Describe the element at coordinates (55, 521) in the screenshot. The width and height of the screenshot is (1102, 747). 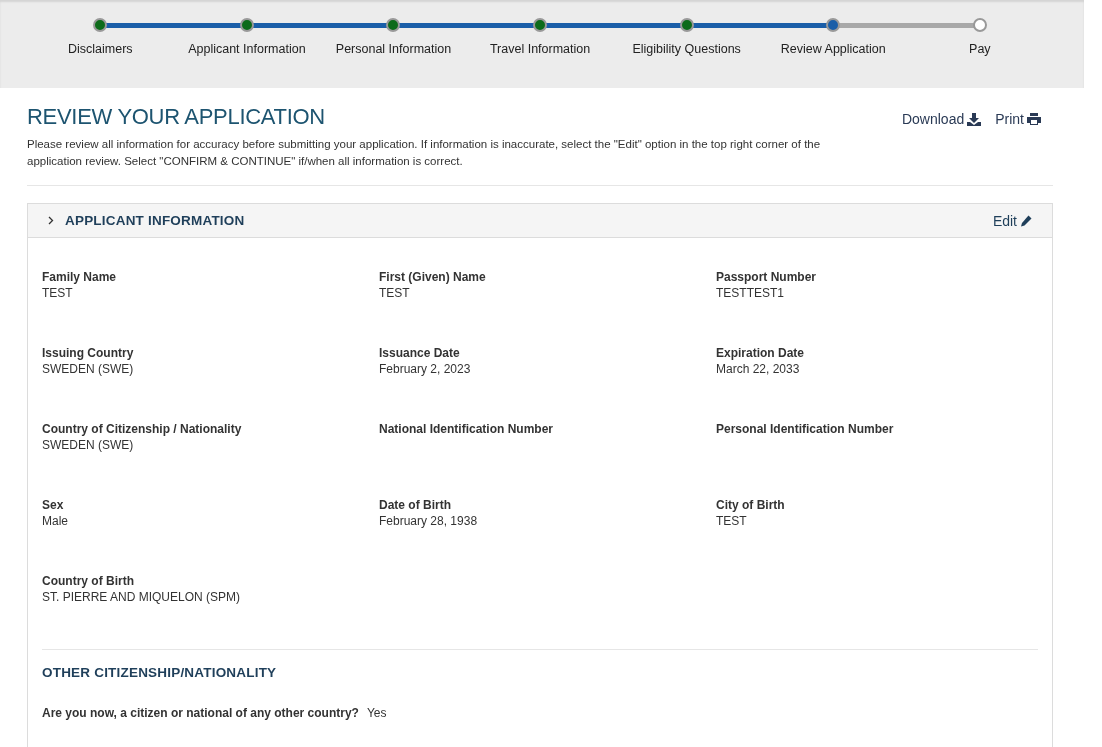
I see `field-value: Male` at that location.